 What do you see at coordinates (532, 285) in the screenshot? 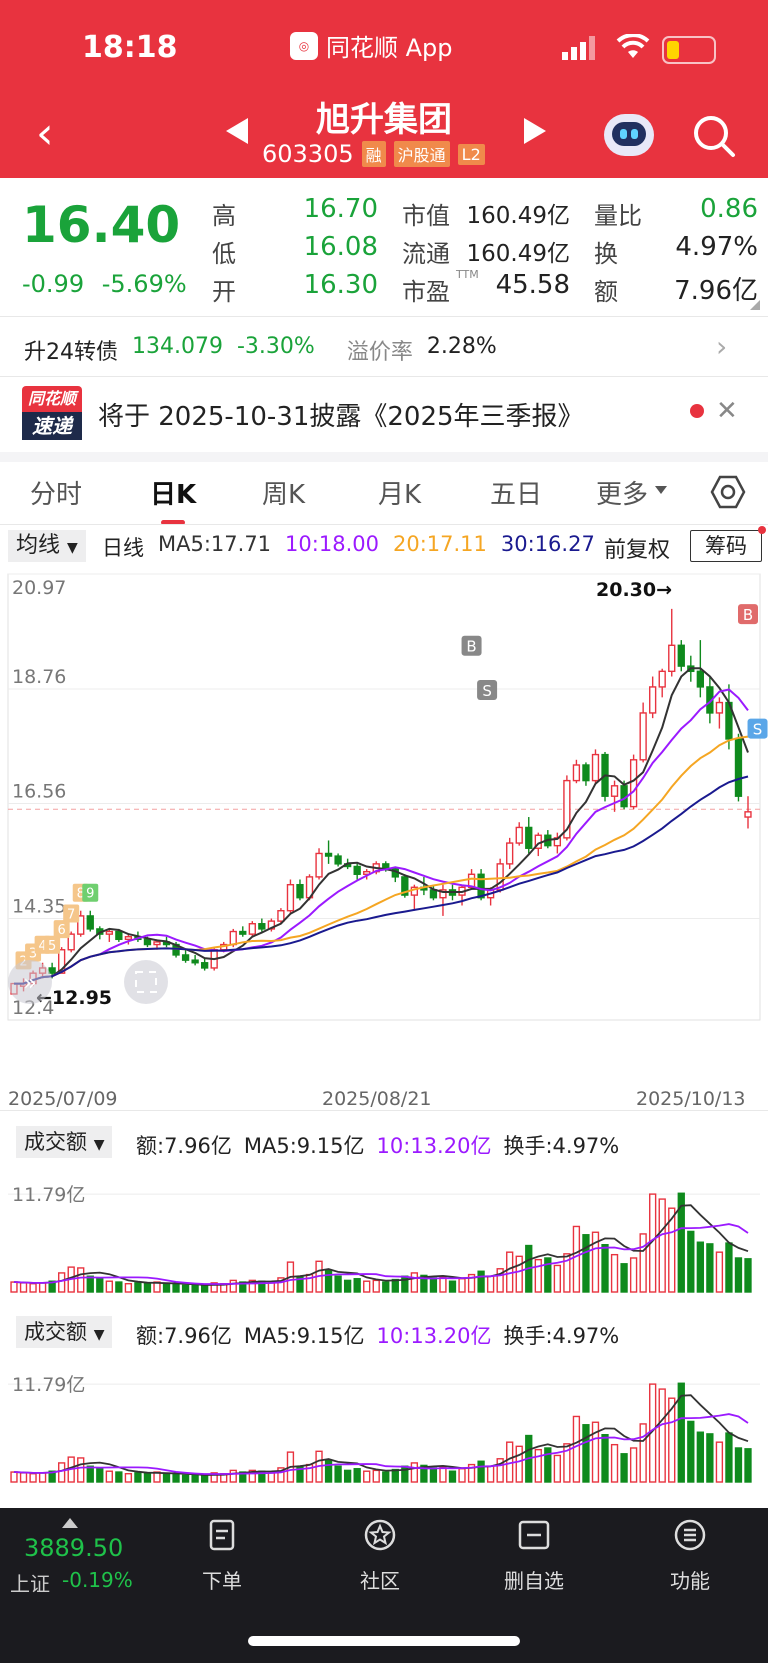
I see `pe-value: 45.58` at bounding box center [532, 285].